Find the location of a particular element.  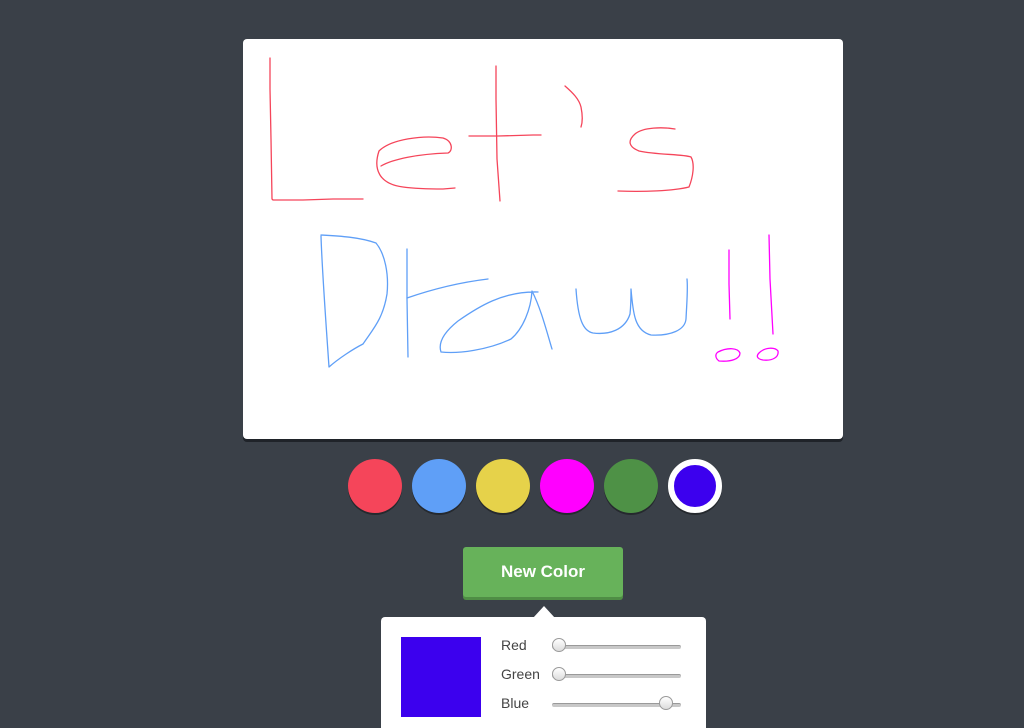

color-swatch-yellow is located at coordinates (503, 486).